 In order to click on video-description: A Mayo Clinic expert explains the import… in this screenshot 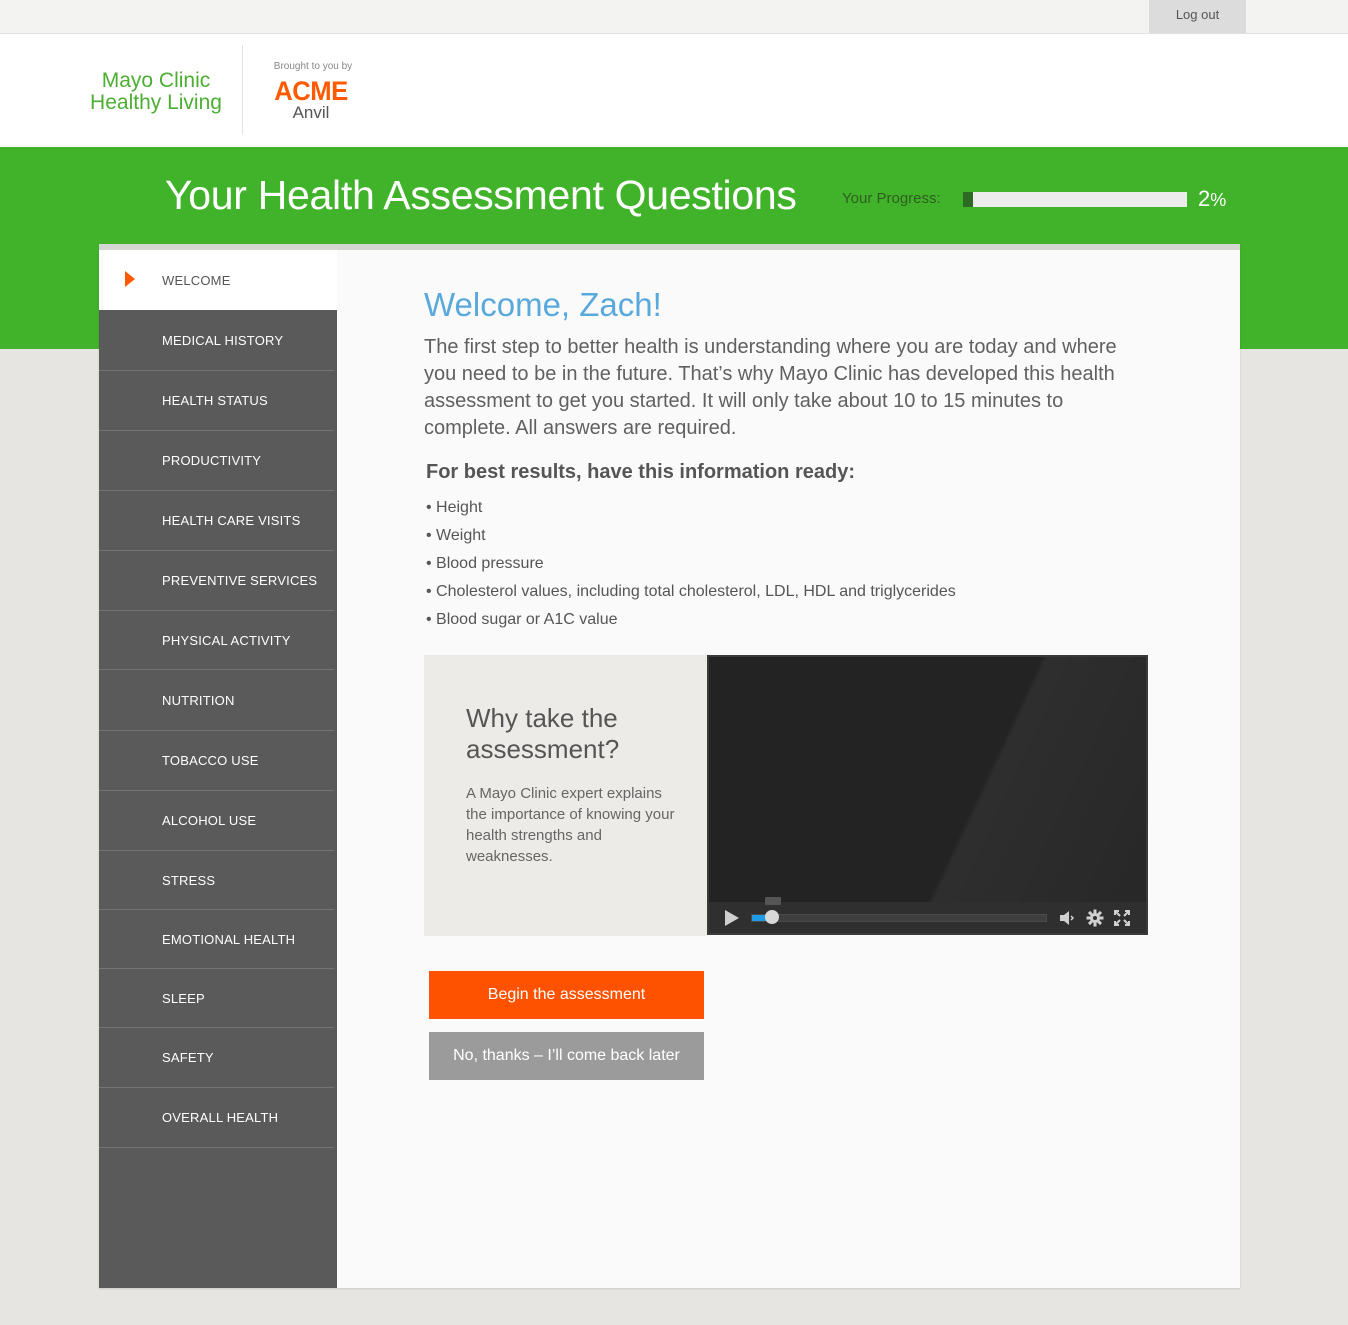, I will do `click(570, 825)`.